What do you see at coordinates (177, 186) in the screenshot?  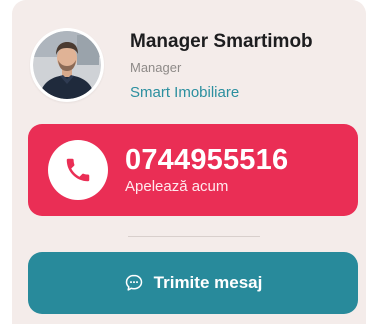 I see `call-subtitle: Apelează acum` at bounding box center [177, 186].